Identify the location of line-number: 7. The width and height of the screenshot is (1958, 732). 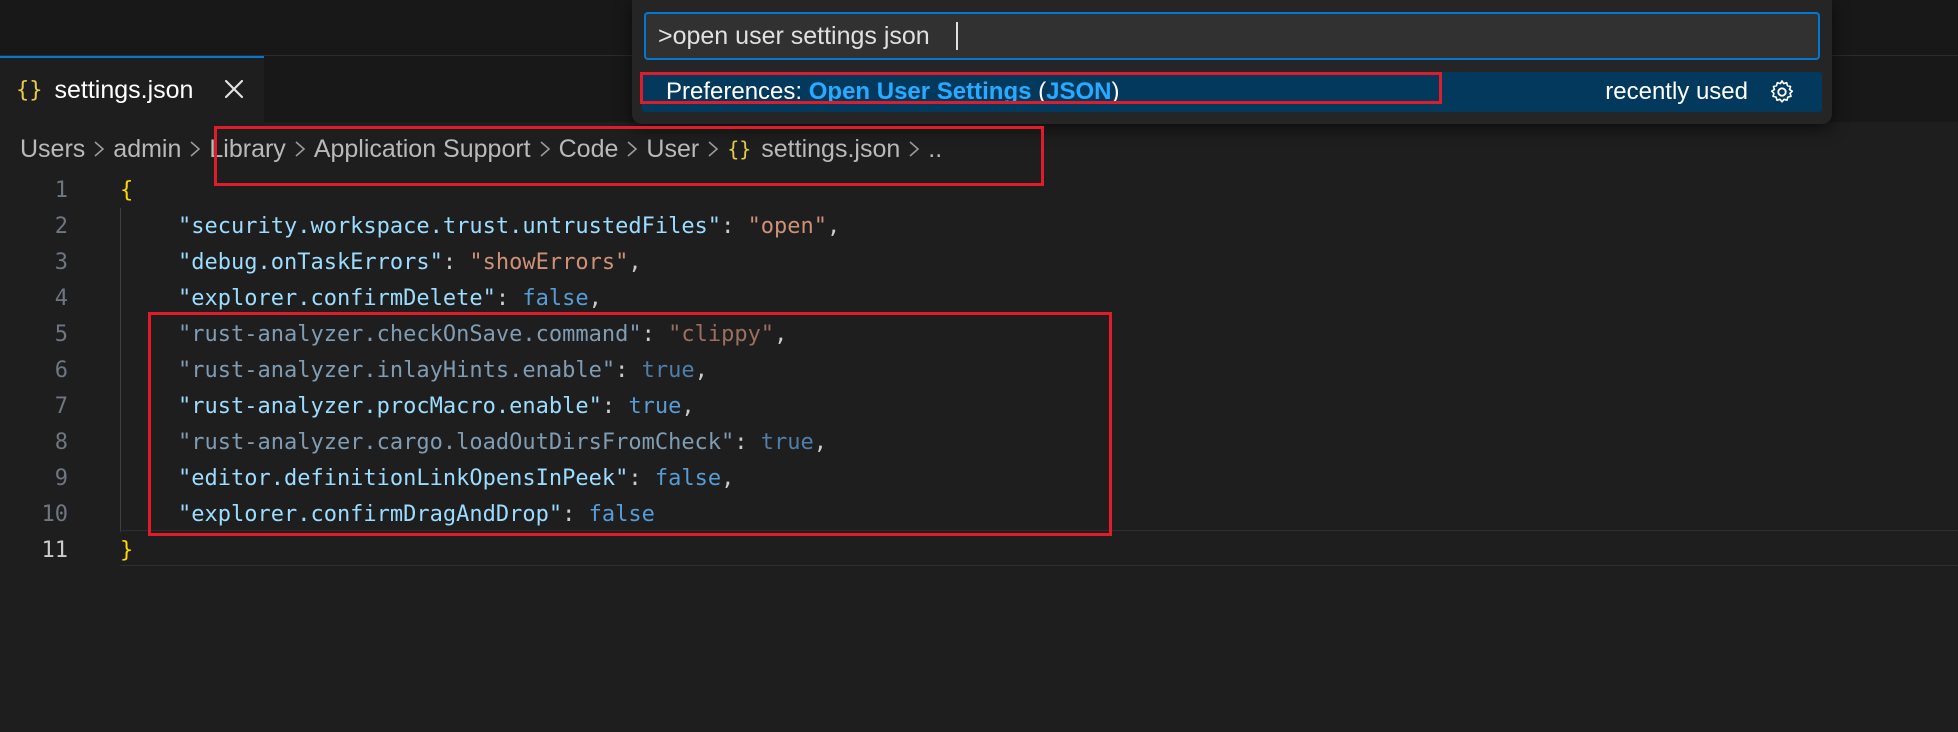
(61, 406).